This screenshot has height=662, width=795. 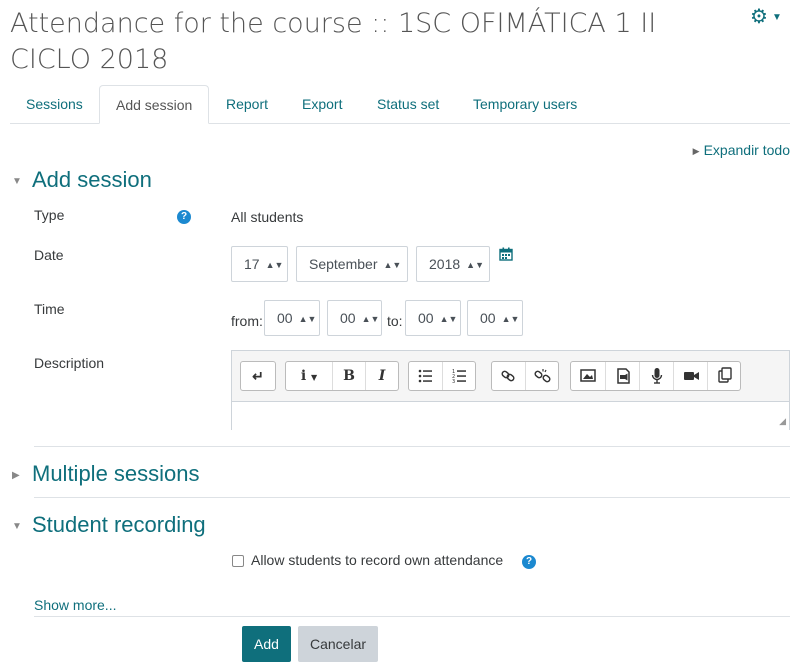 I want to click on record-video-icon, so click(x=690, y=376).